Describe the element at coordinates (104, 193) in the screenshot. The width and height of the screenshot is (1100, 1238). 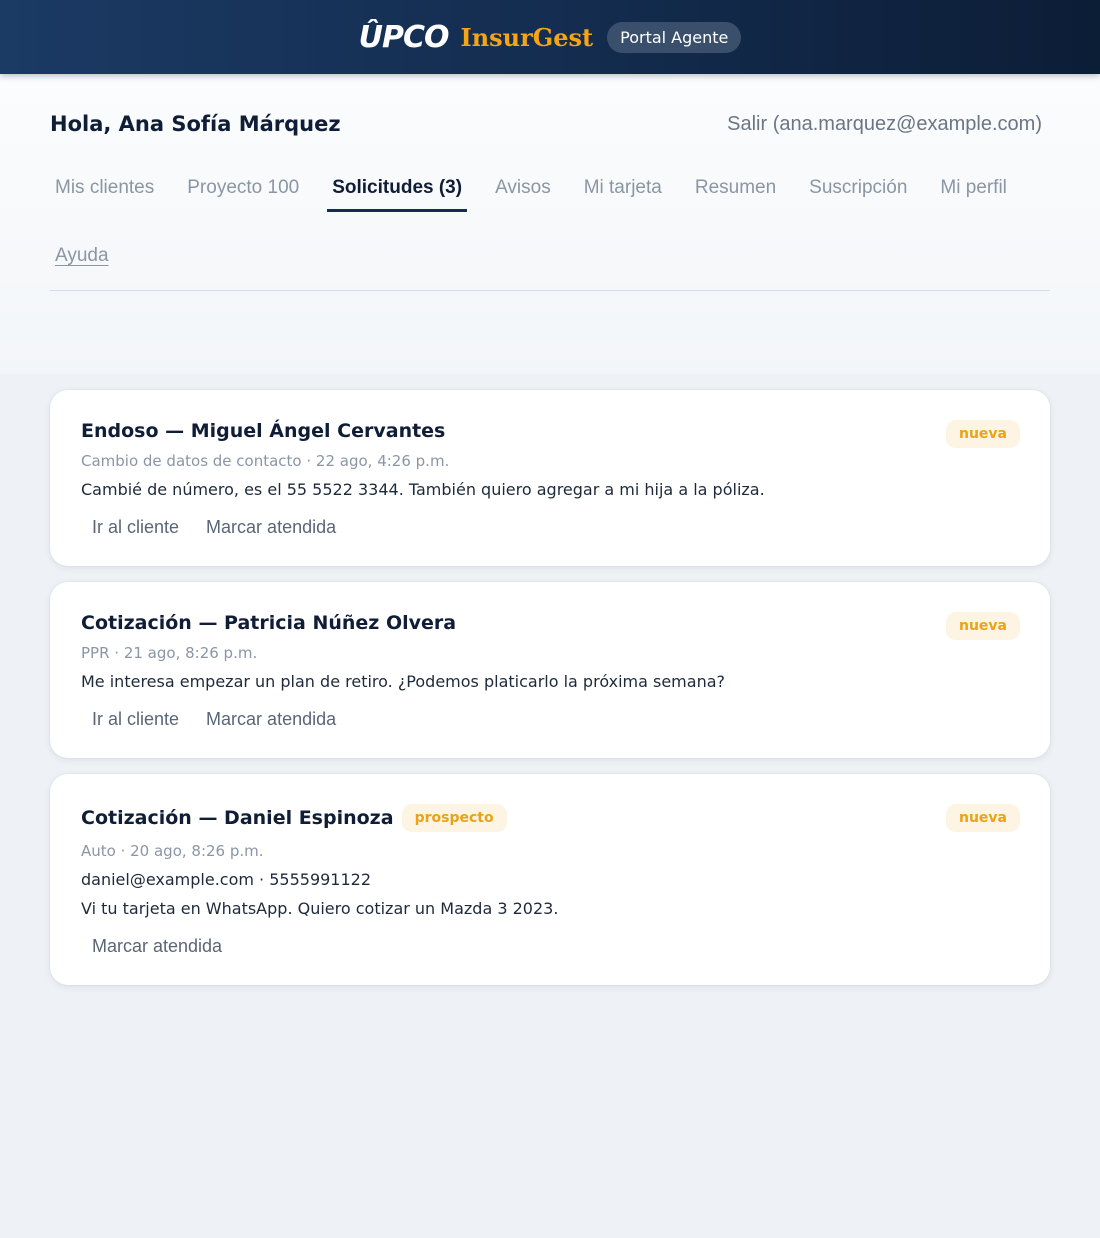
I see `tab-mis-clientes: Mis clientes` at that location.